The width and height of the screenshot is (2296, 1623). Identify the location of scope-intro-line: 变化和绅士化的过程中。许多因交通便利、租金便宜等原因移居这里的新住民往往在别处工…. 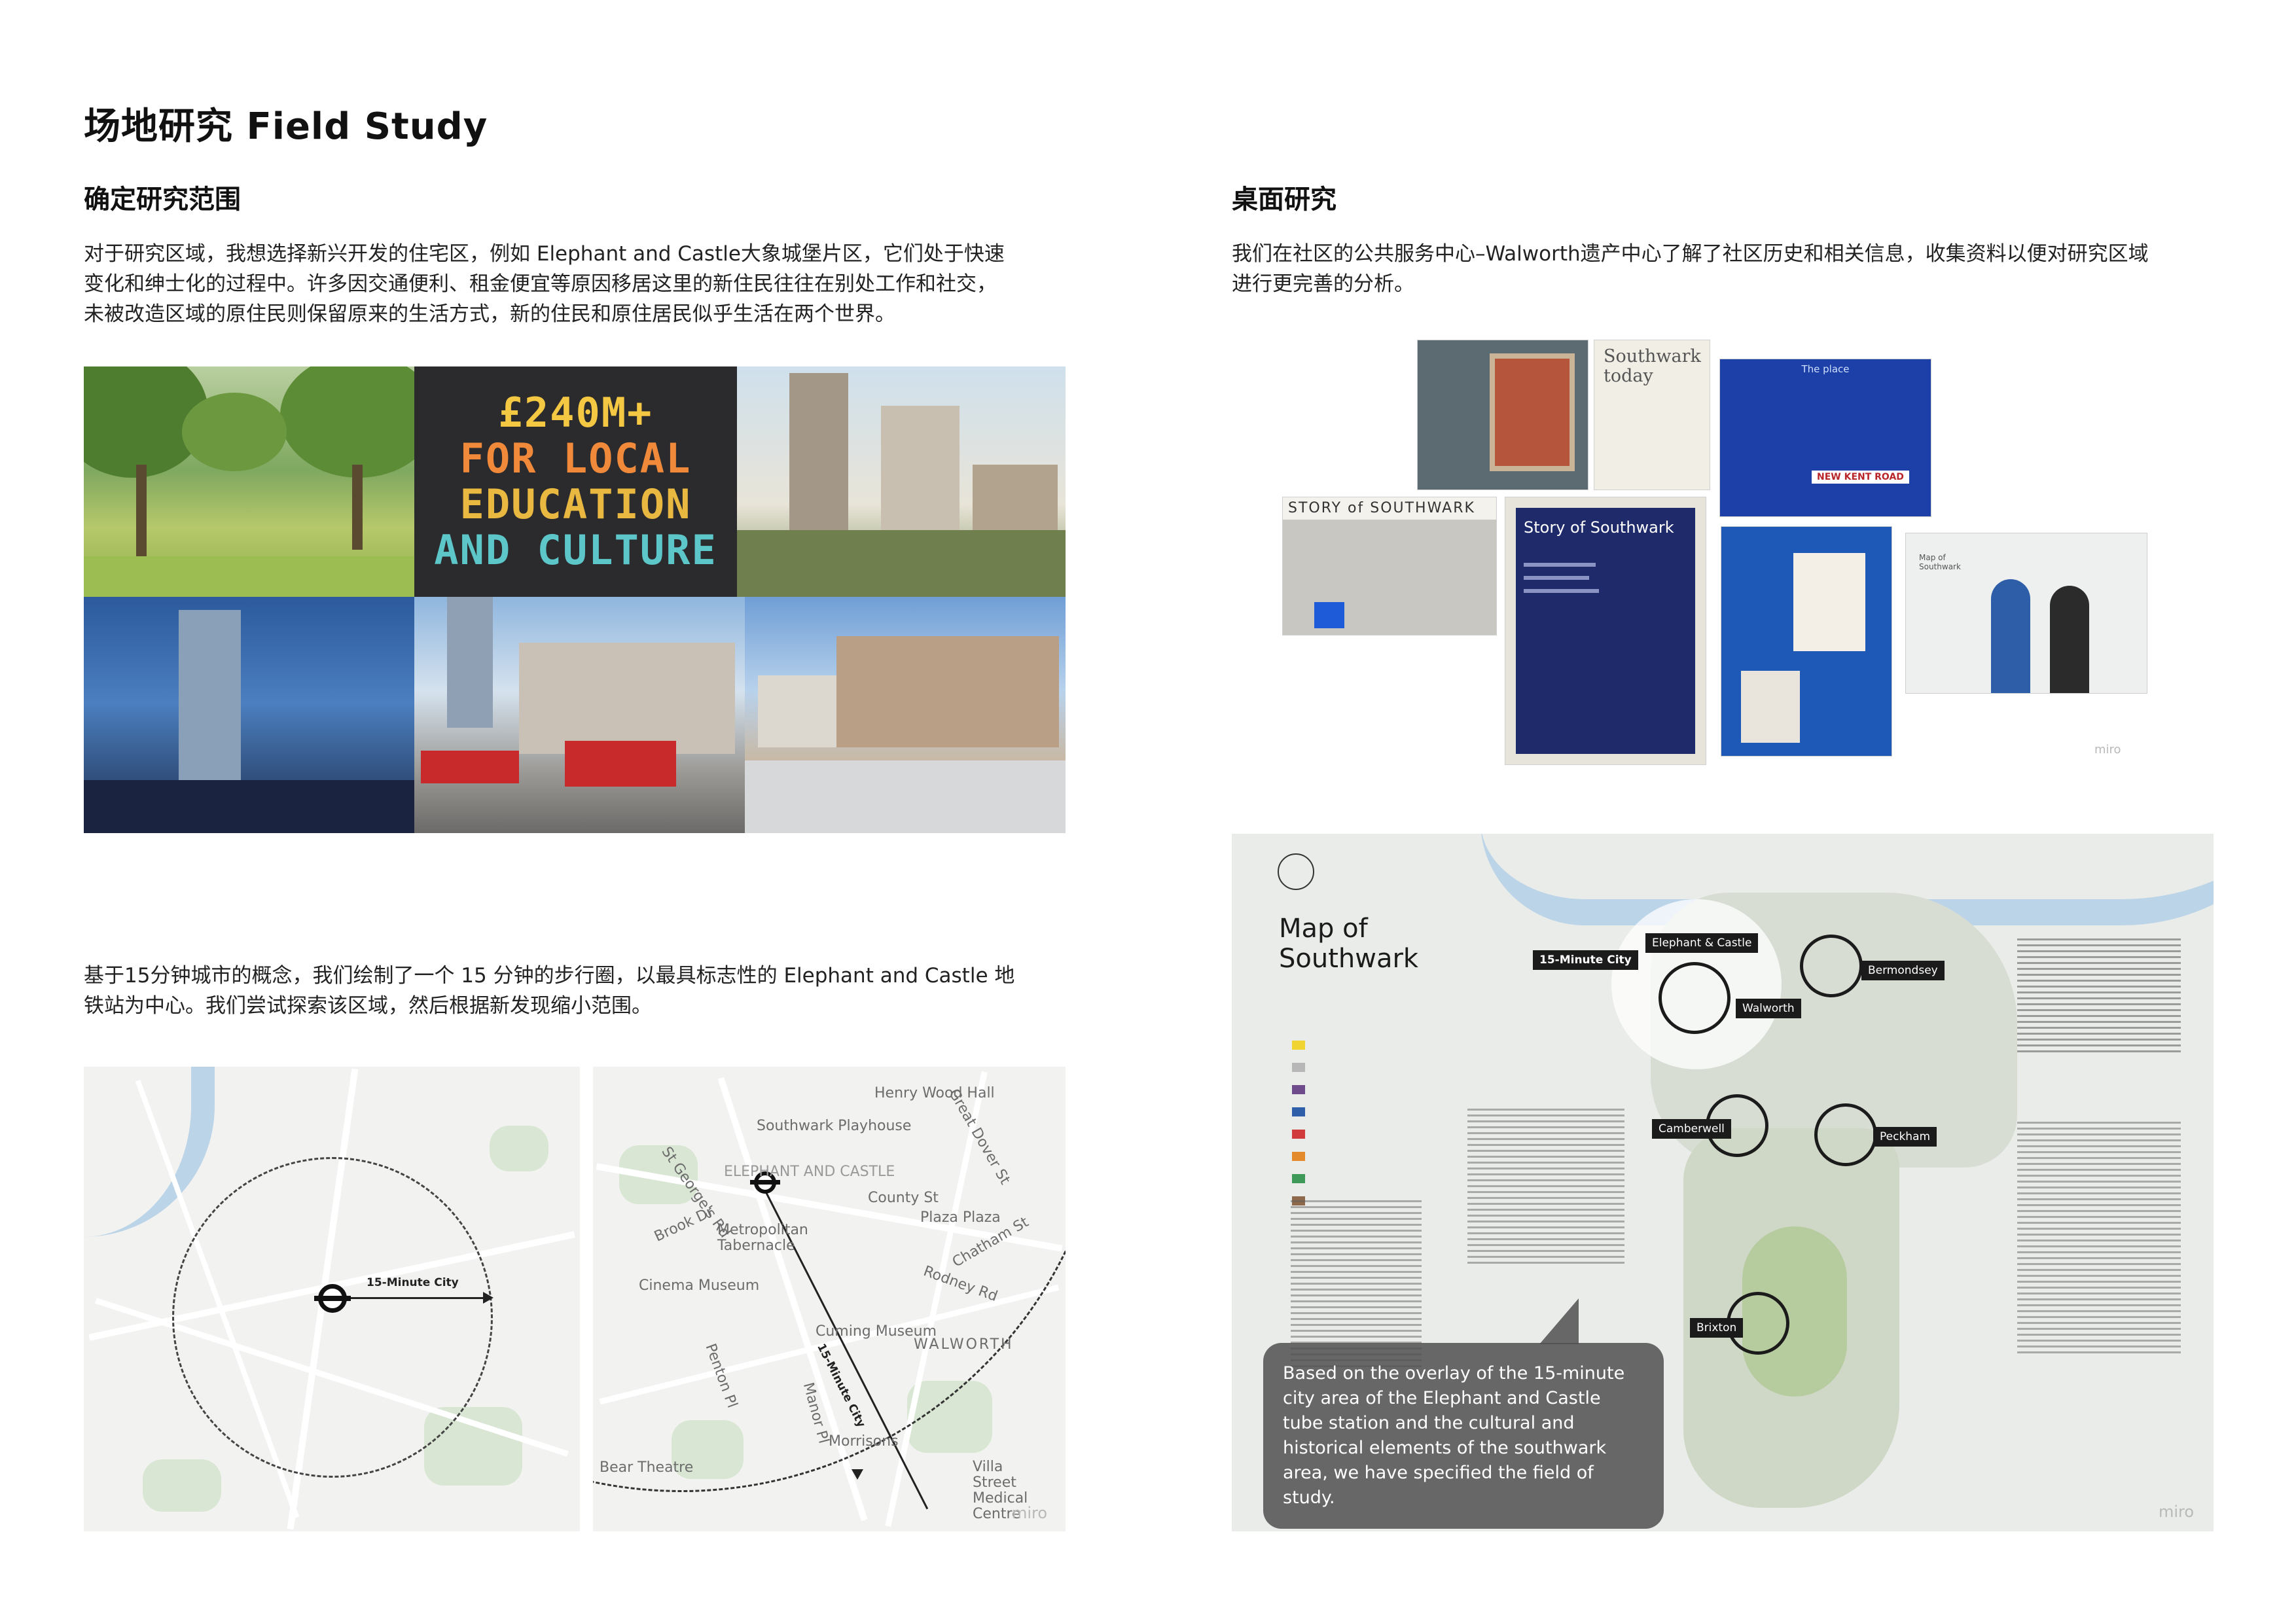
(540, 284).